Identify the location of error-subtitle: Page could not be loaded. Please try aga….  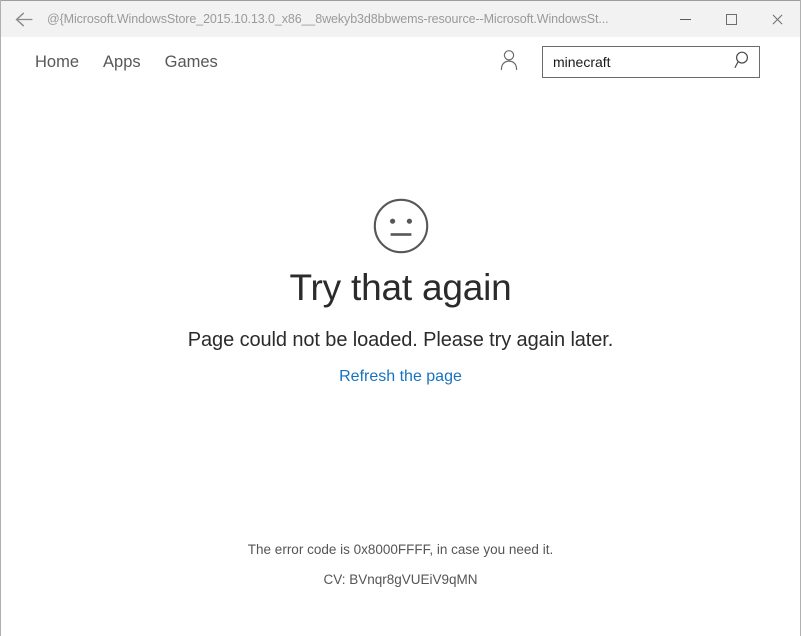
(400, 339).